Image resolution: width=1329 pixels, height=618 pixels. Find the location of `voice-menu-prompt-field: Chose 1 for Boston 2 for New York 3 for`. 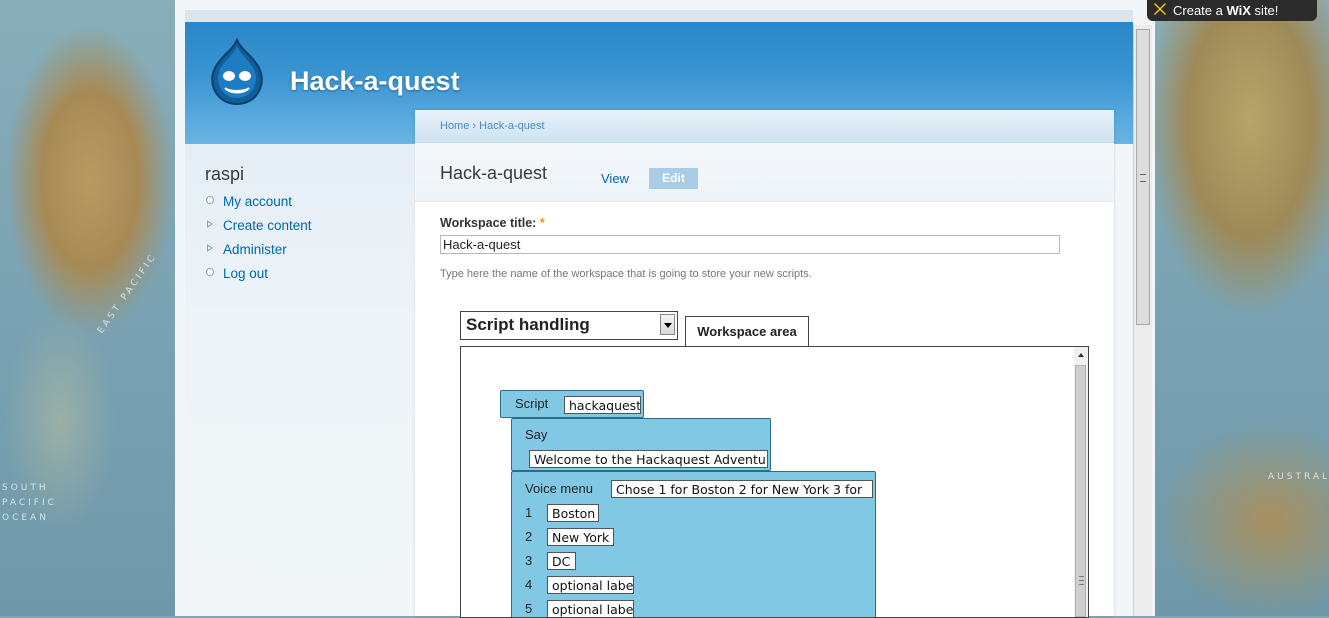

voice-menu-prompt-field: Chose 1 for Boston 2 for New York 3 for is located at coordinates (742, 489).